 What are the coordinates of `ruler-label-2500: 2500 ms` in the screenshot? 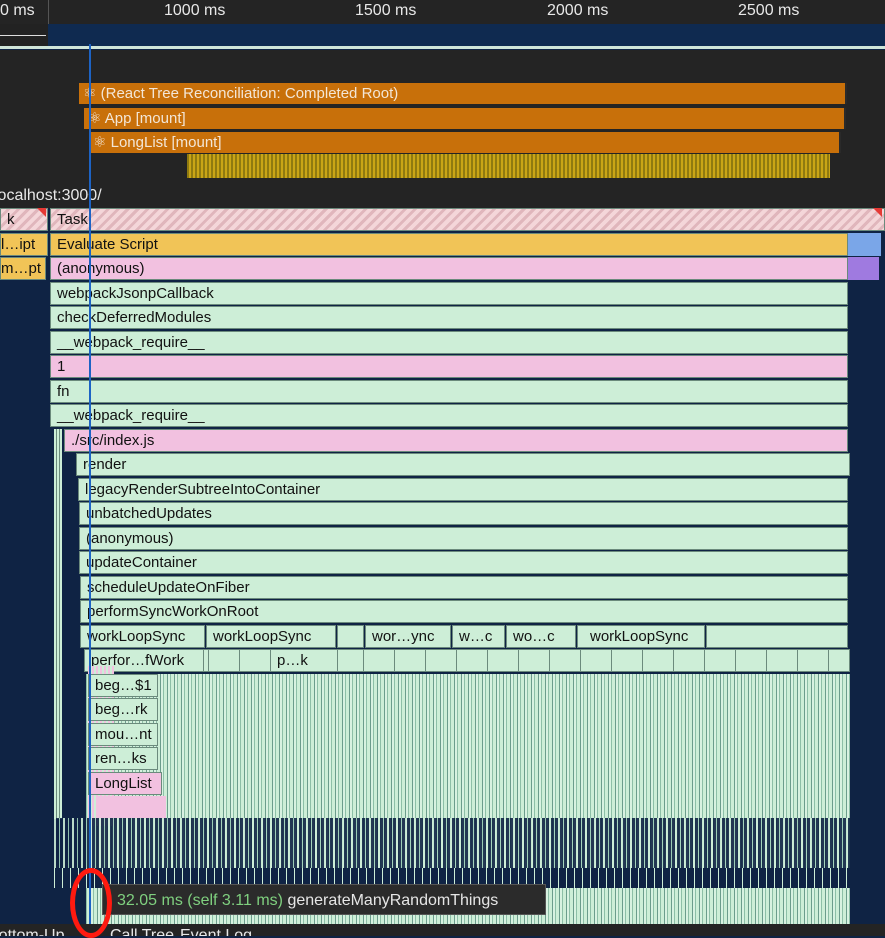 It's located at (769, 10).